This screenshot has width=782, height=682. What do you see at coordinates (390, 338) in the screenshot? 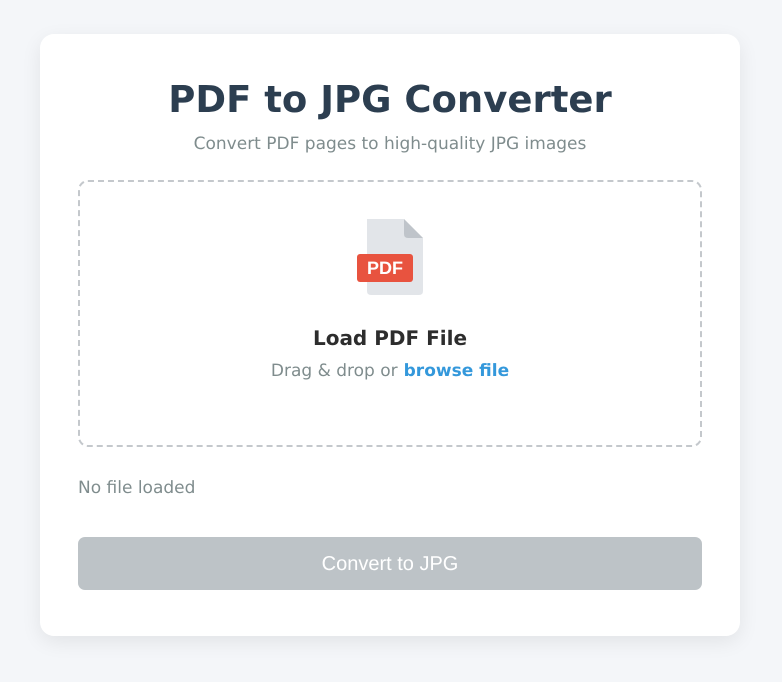
I see `drop-zone-heading: Load PDF File` at bounding box center [390, 338].